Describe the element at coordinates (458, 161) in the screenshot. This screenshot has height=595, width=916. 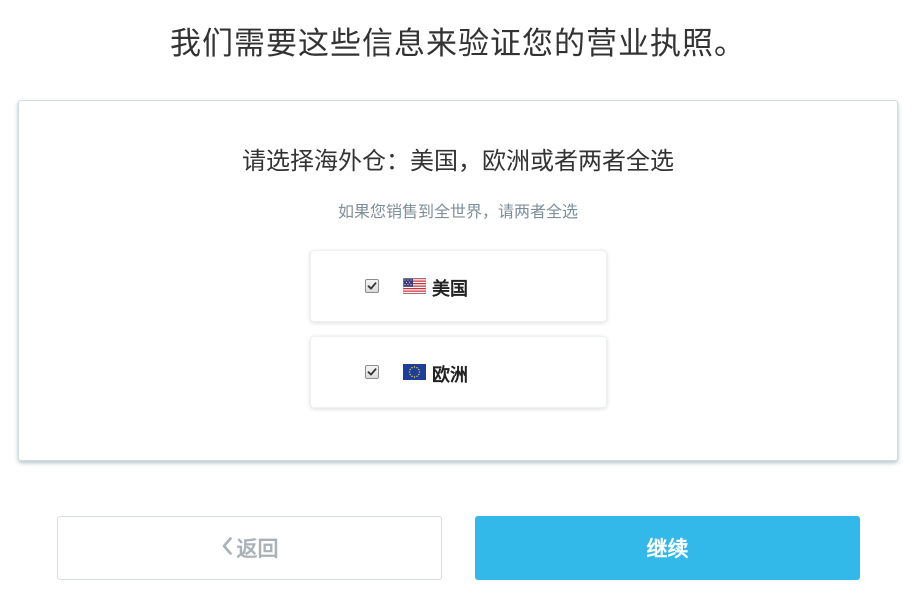
I see `selection-heading: 请选择海外仓：美国，欧洲或者两者全选` at that location.